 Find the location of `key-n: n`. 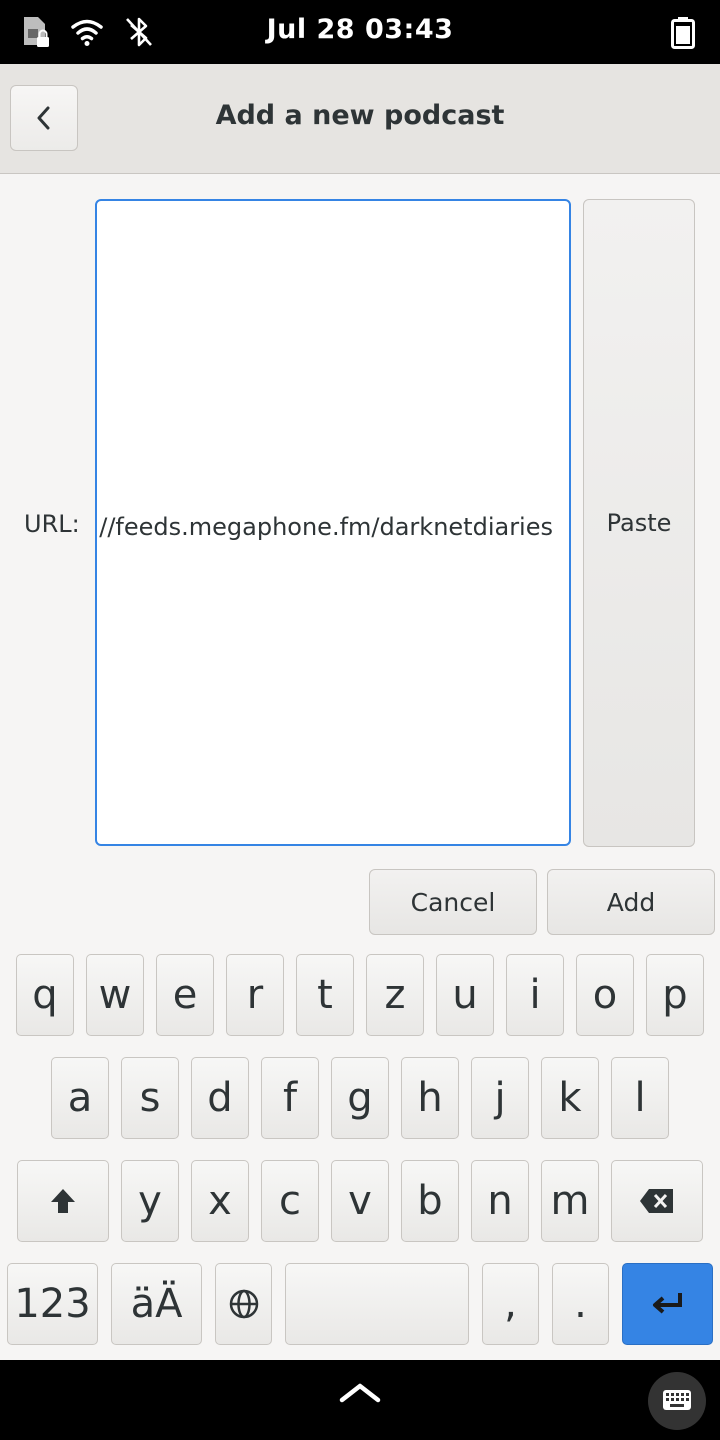

key-n: n is located at coordinates (500, 1201).